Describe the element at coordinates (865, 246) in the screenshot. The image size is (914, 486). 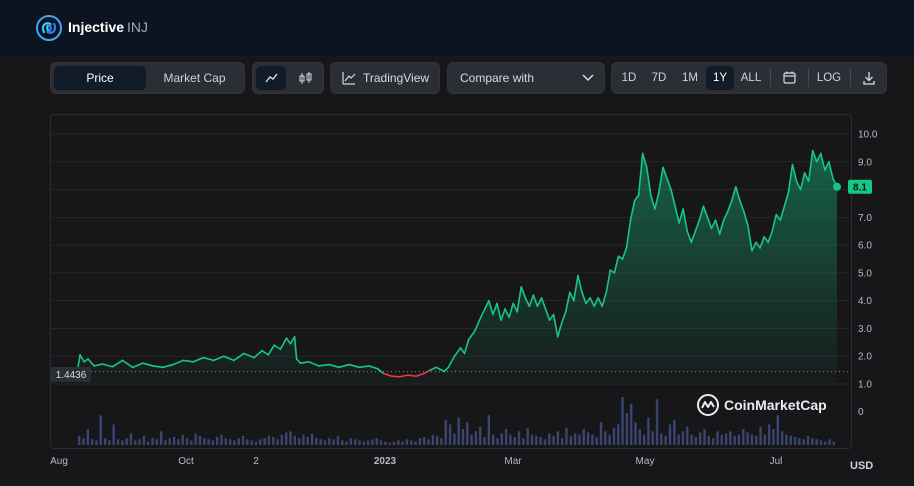
I see `y-tick-label: 6.0` at that location.